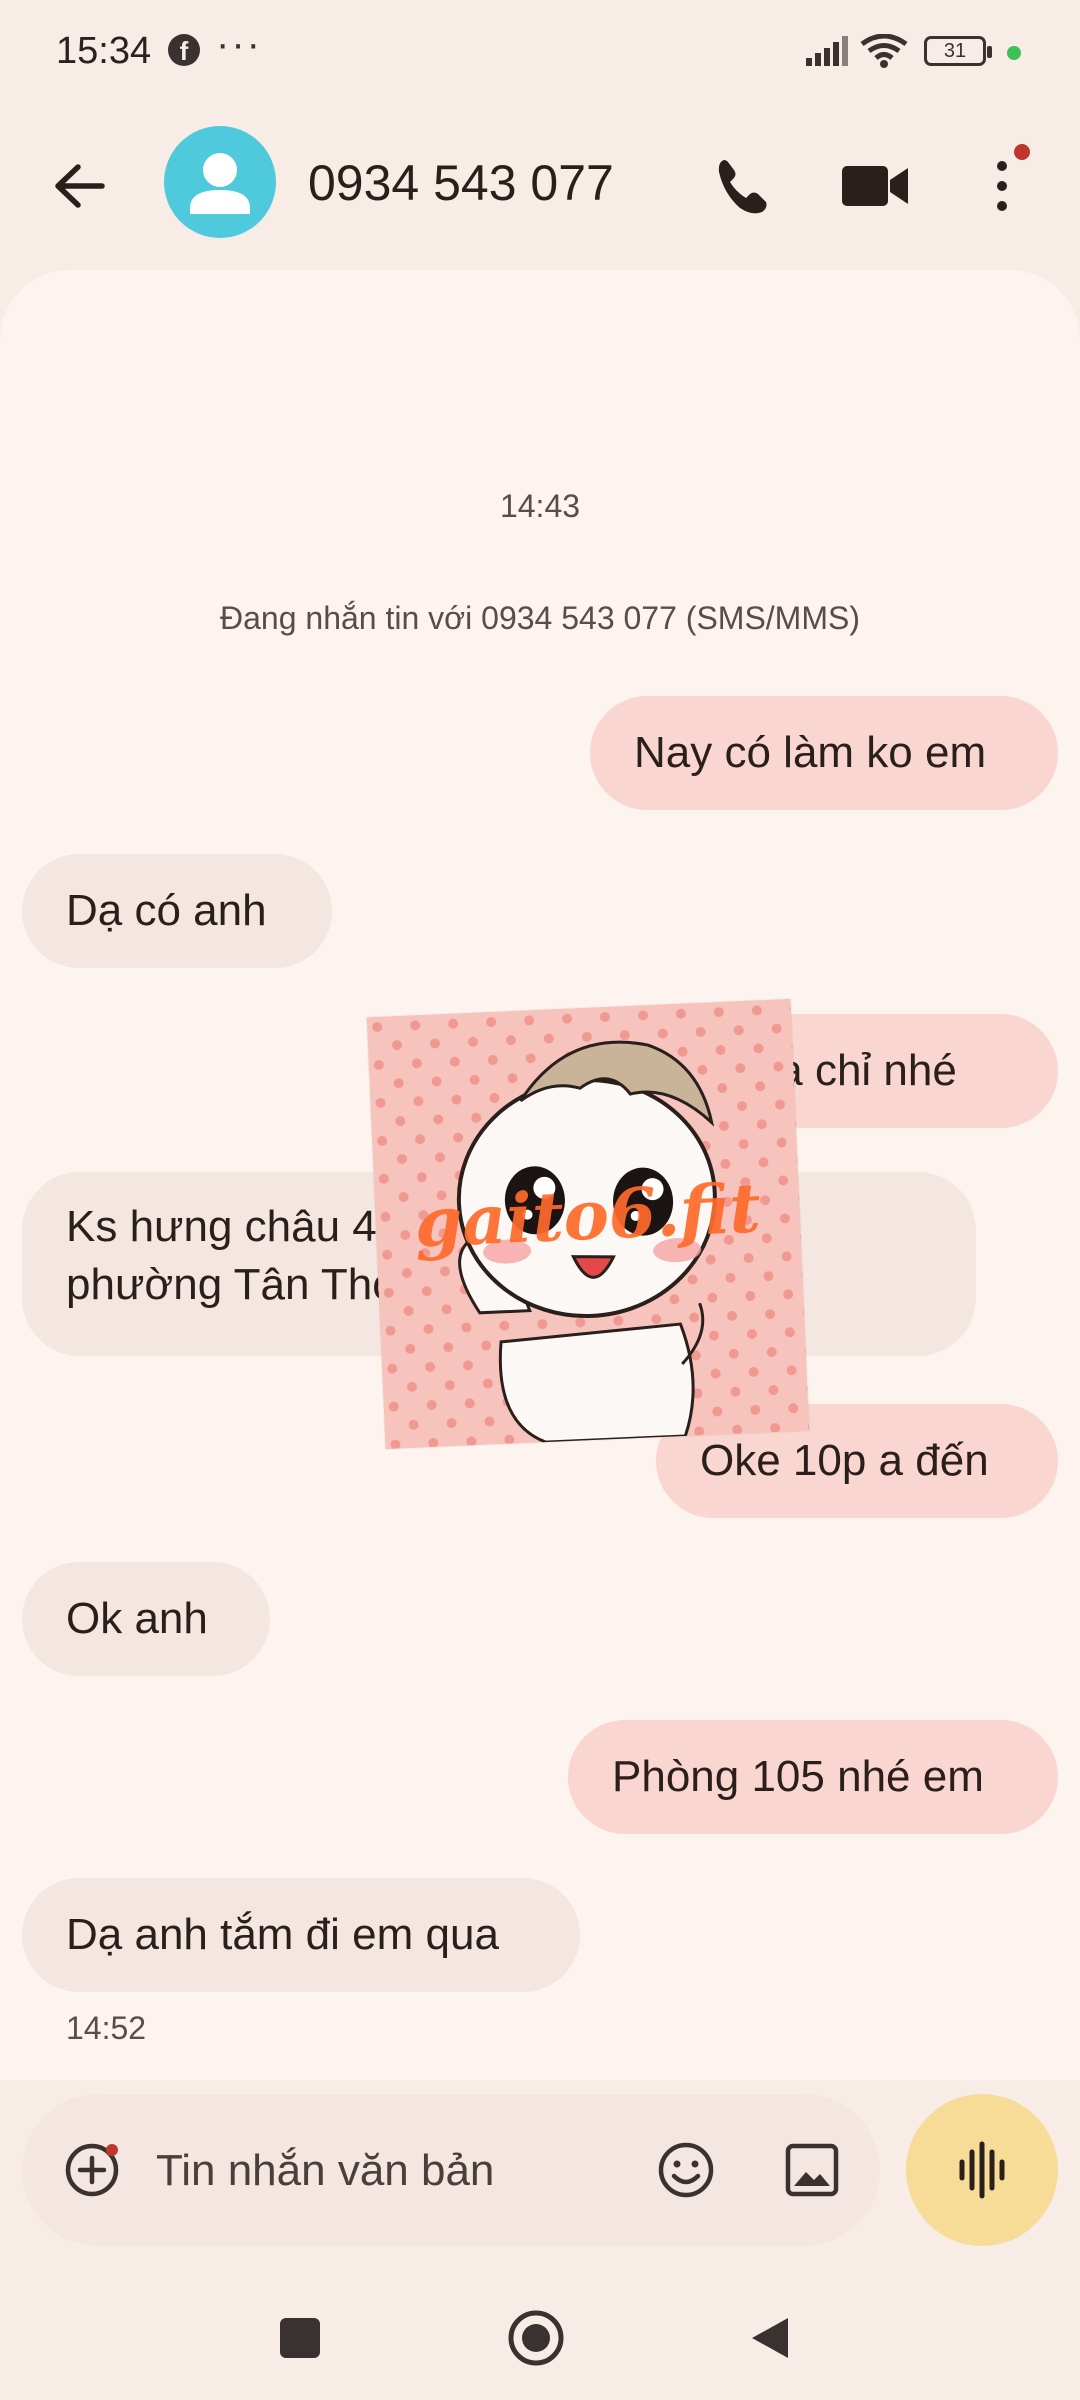 Image resolution: width=1080 pixels, height=2400 pixels. What do you see at coordinates (770, 2338) in the screenshot?
I see `back-triangle-icon` at bounding box center [770, 2338].